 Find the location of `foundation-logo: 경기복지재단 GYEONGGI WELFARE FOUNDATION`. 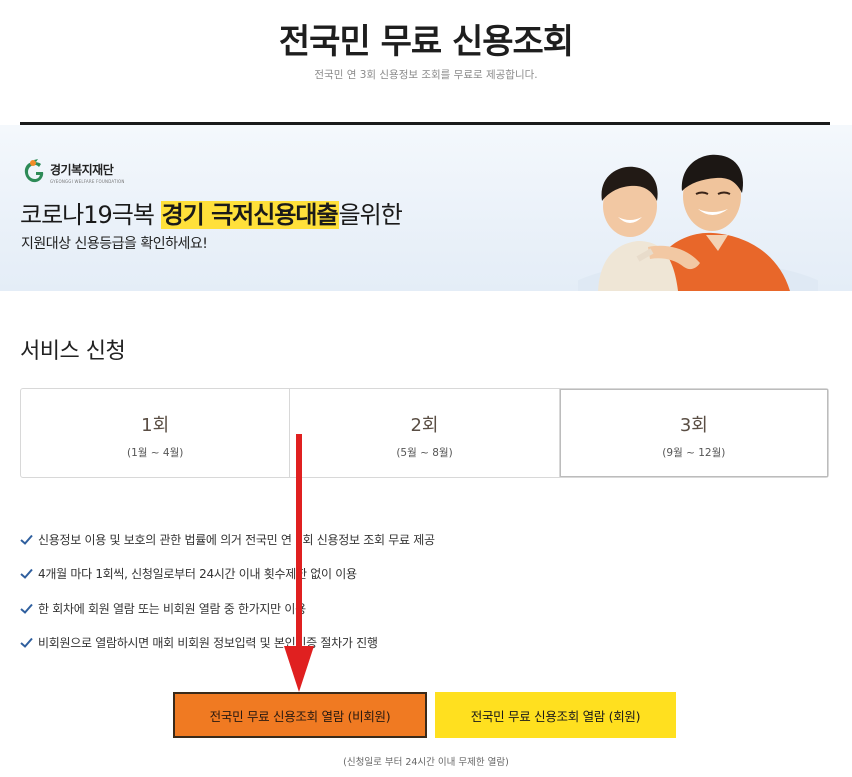

foundation-logo: 경기복지재단 GYEONGGI WELFARE FOUNDATION is located at coordinates (73, 172).